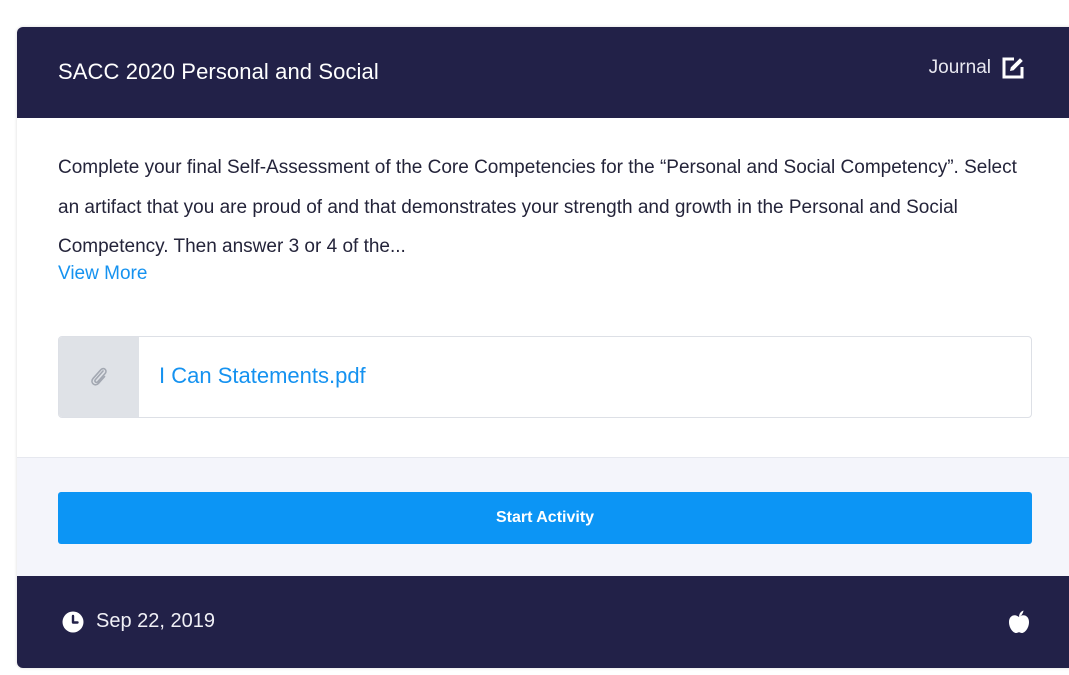 The image size is (1069, 675). Describe the element at coordinates (262, 375) in the screenshot. I see `attachment-name: I Can Statements.pdf` at that location.